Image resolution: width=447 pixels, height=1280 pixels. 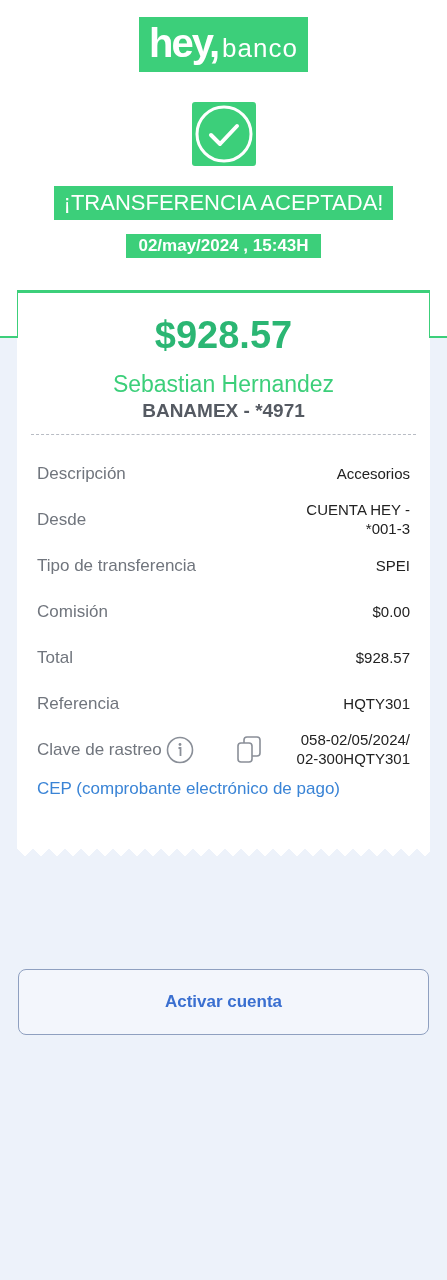 I want to click on bank-account: BANAMEX - *4971, so click(x=223, y=411).